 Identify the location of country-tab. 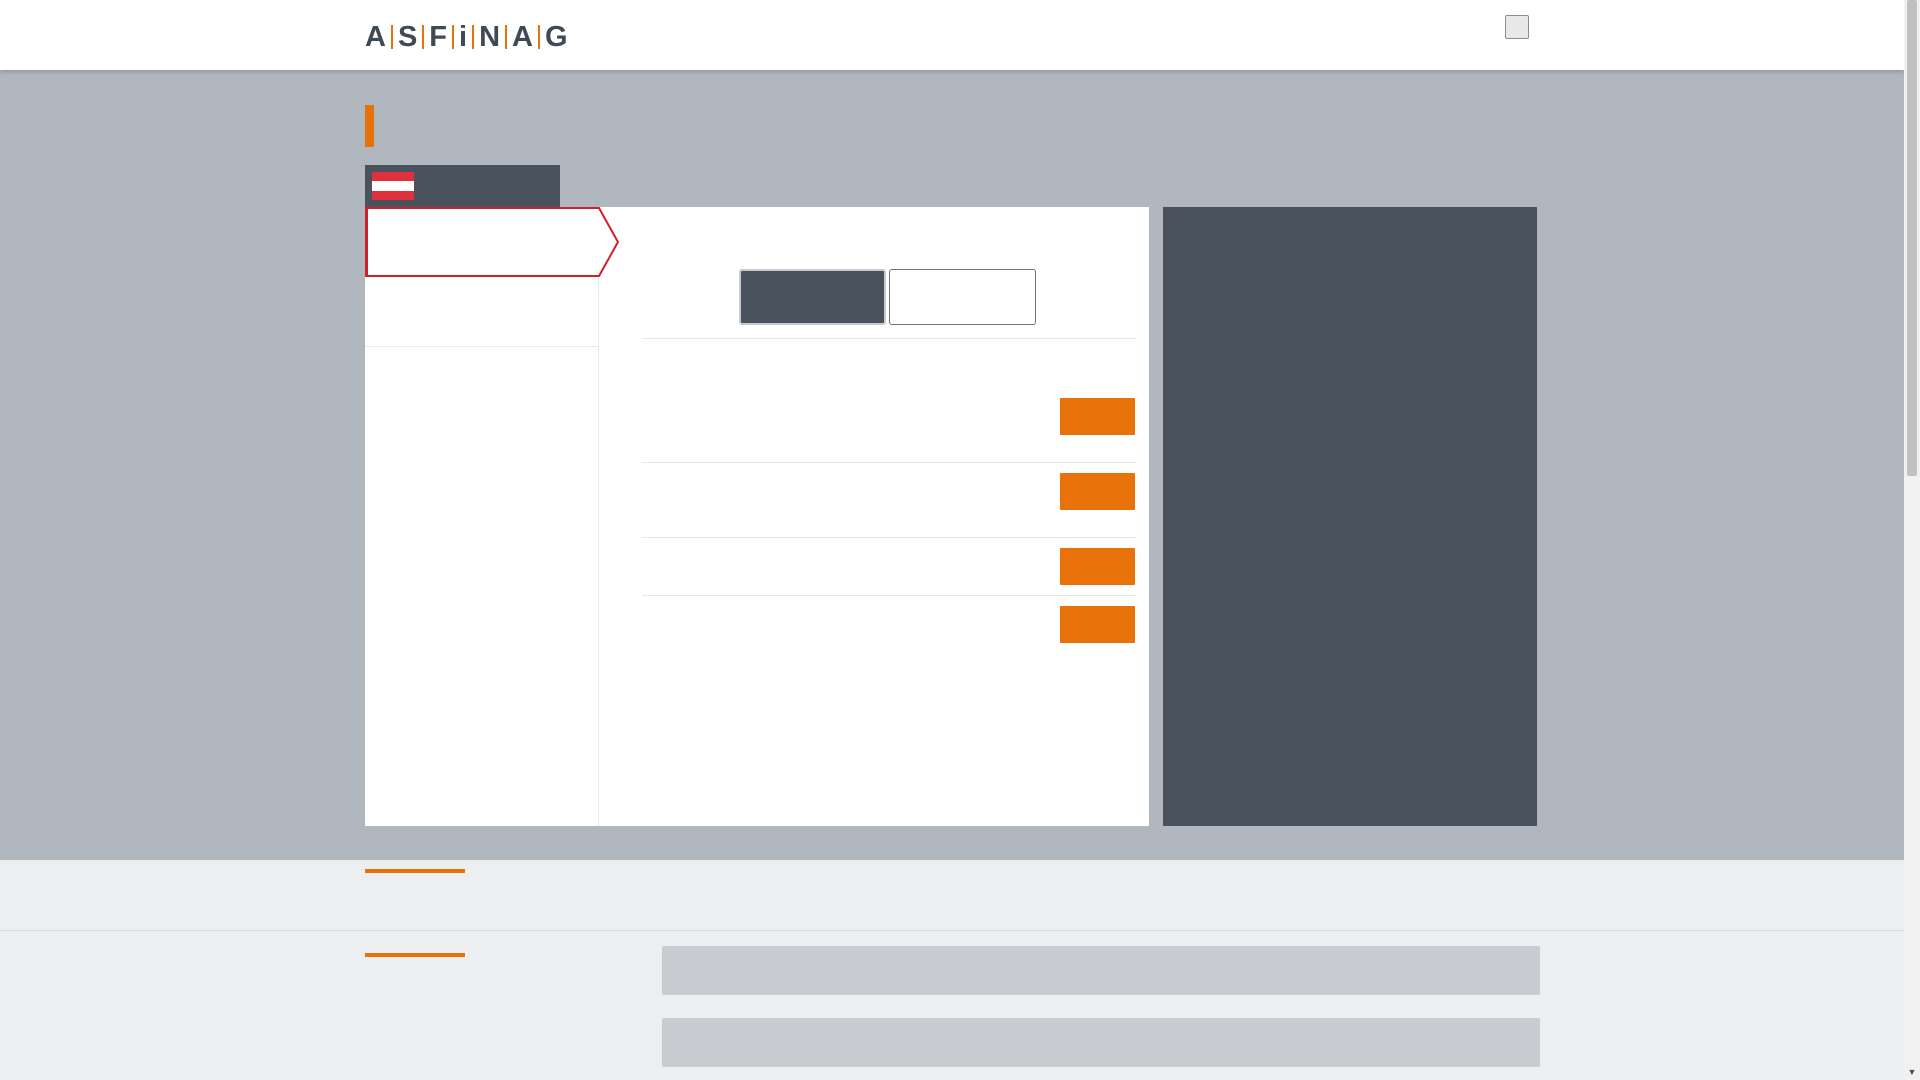
(462, 186).